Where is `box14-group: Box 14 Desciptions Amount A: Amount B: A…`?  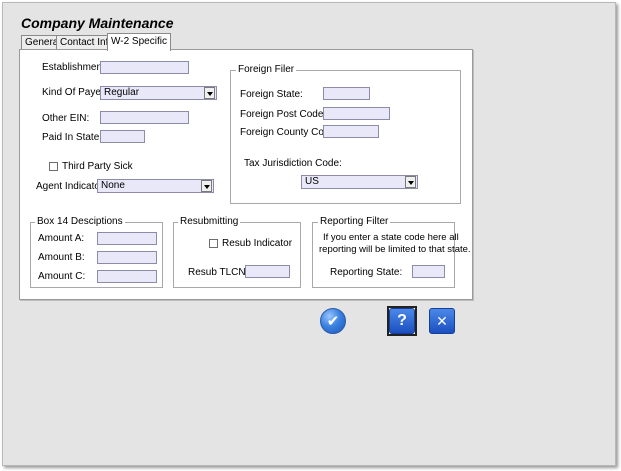
box14-group: Box 14 Desciptions Amount A: Amount B: A… is located at coordinates (96, 252).